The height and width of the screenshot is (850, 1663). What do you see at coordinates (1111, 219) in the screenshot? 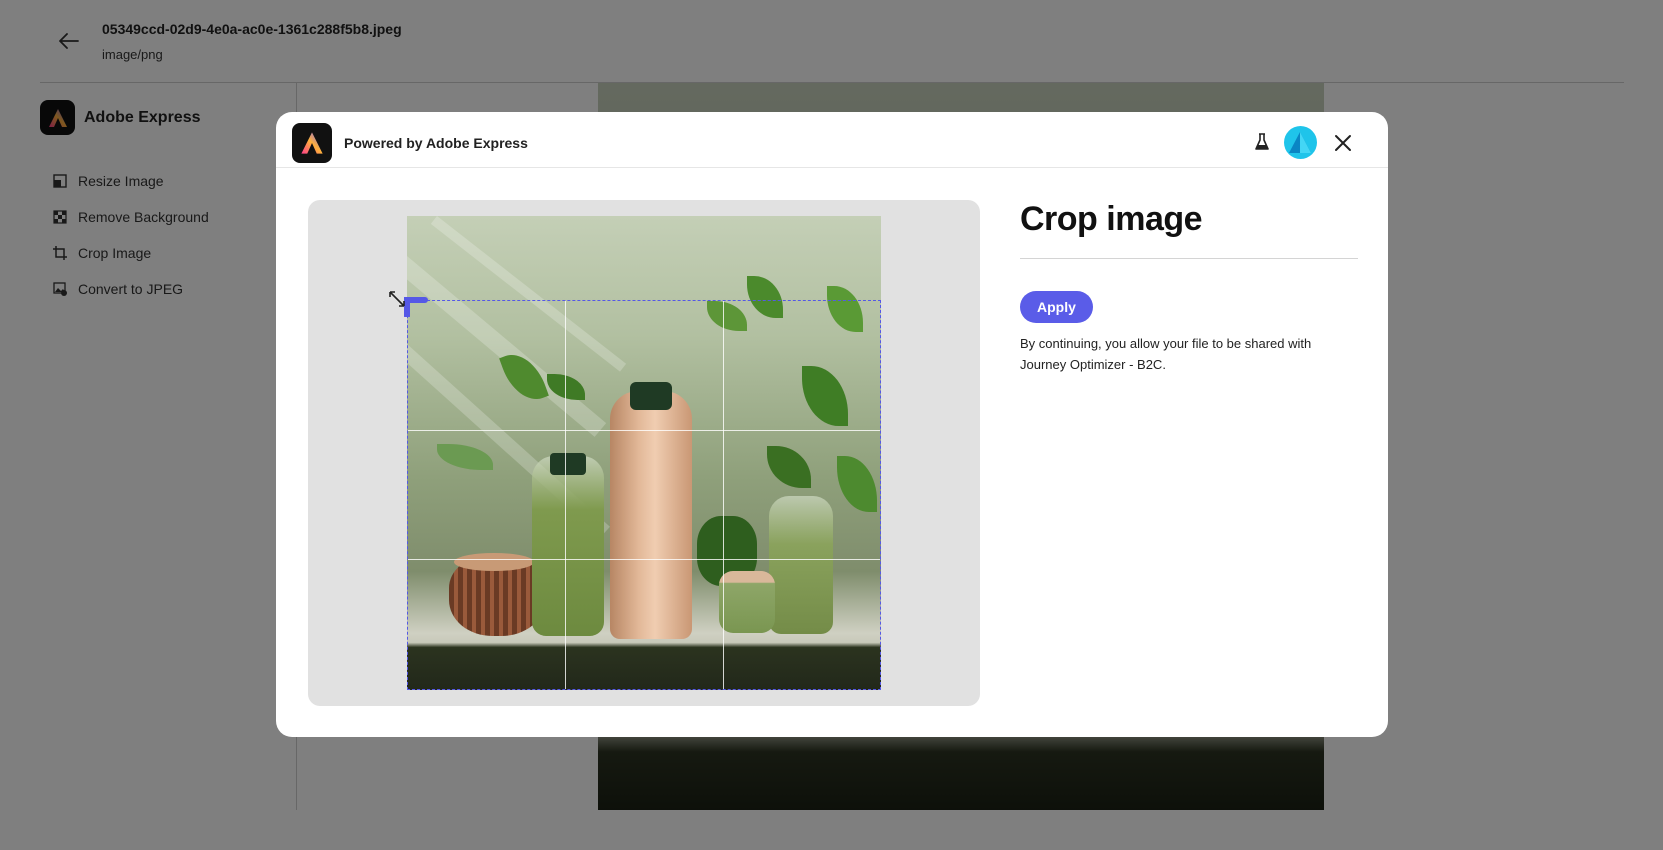
I see `panel-title: Crop image` at bounding box center [1111, 219].